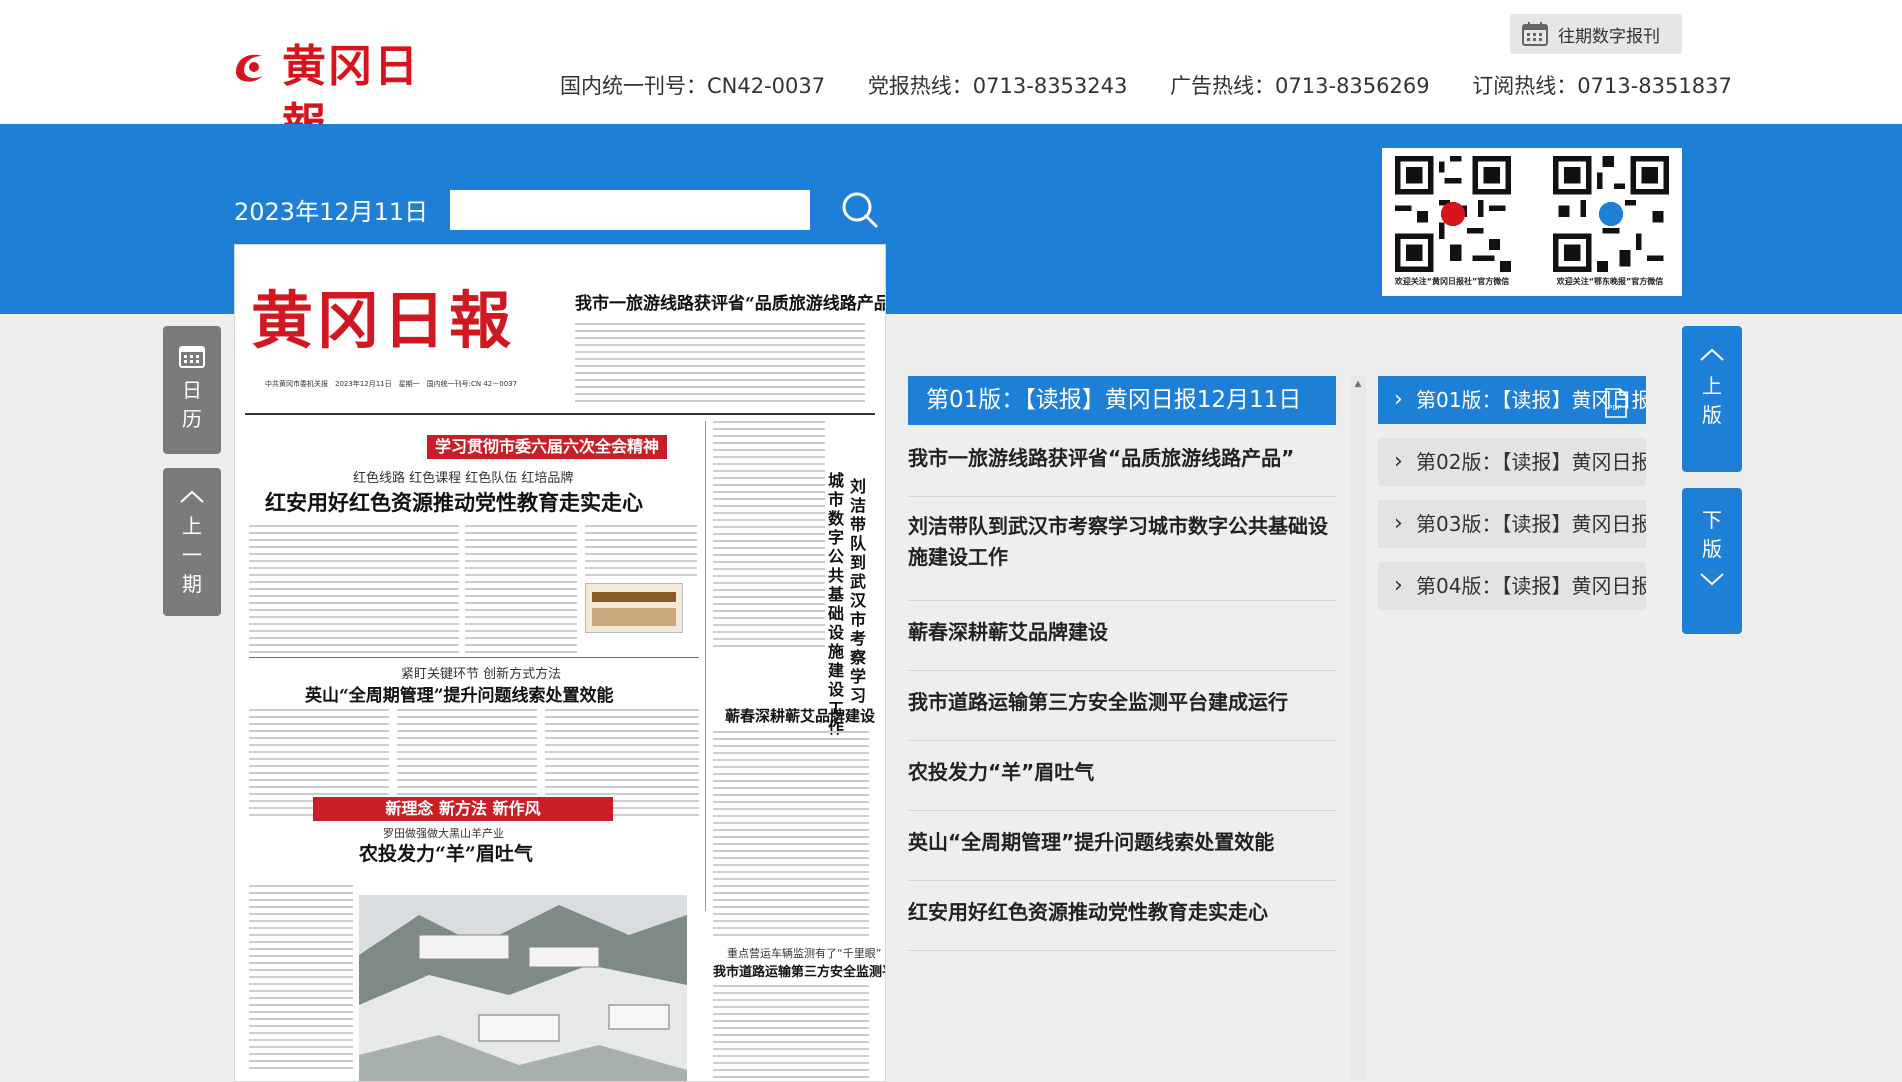 The width and height of the screenshot is (1902, 1082). What do you see at coordinates (1122, 706) in the screenshot?
I see `article-link: 我市道路运输第三方安全监测平台建成运行` at bounding box center [1122, 706].